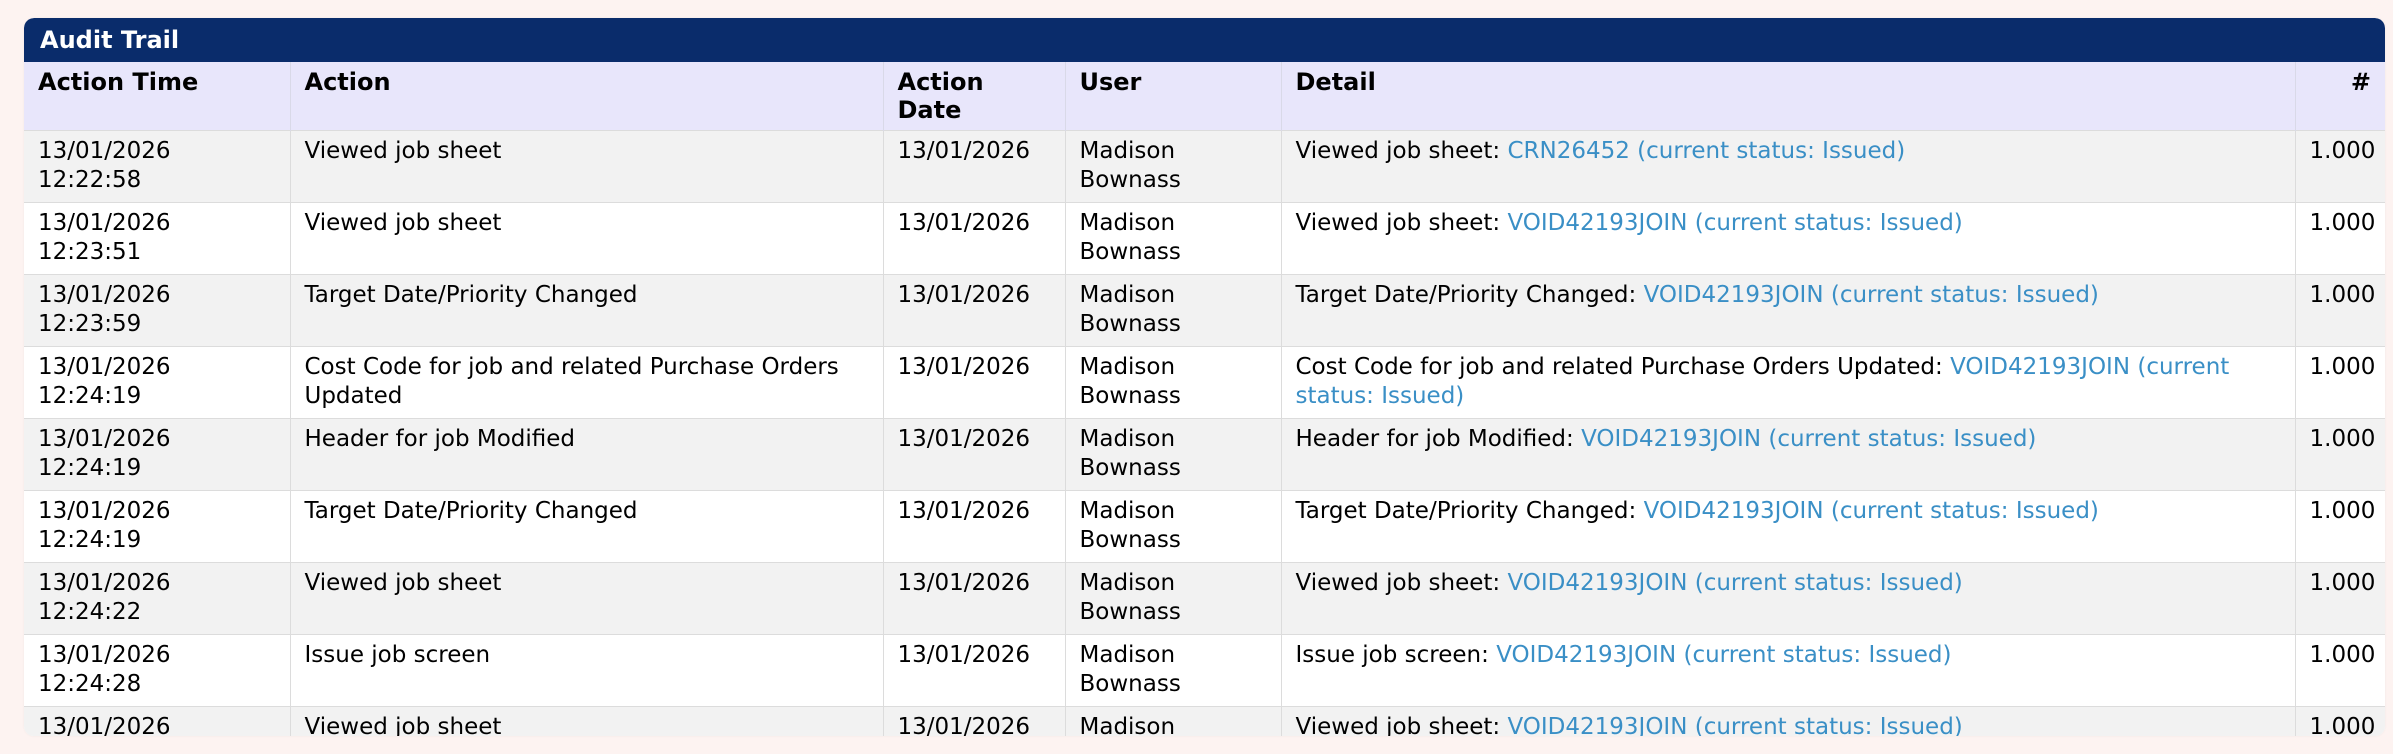 This screenshot has height=754, width=2393. What do you see at coordinates (1173, 96) in the screenshot?
I see `column-header-user: User` at bounding box center [1173, 96].